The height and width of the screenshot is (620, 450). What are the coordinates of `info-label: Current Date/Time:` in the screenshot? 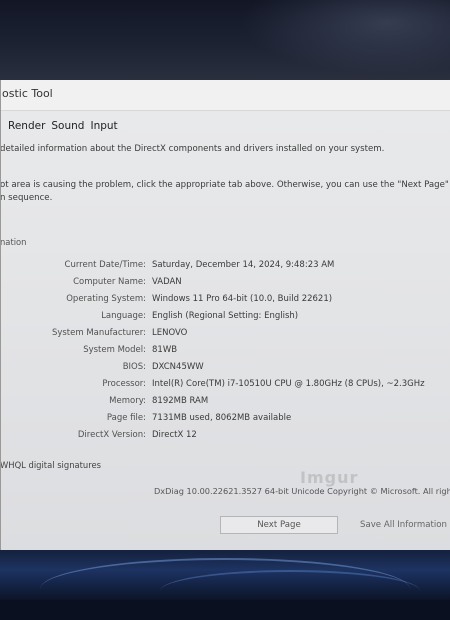 It's located at (105, 264).